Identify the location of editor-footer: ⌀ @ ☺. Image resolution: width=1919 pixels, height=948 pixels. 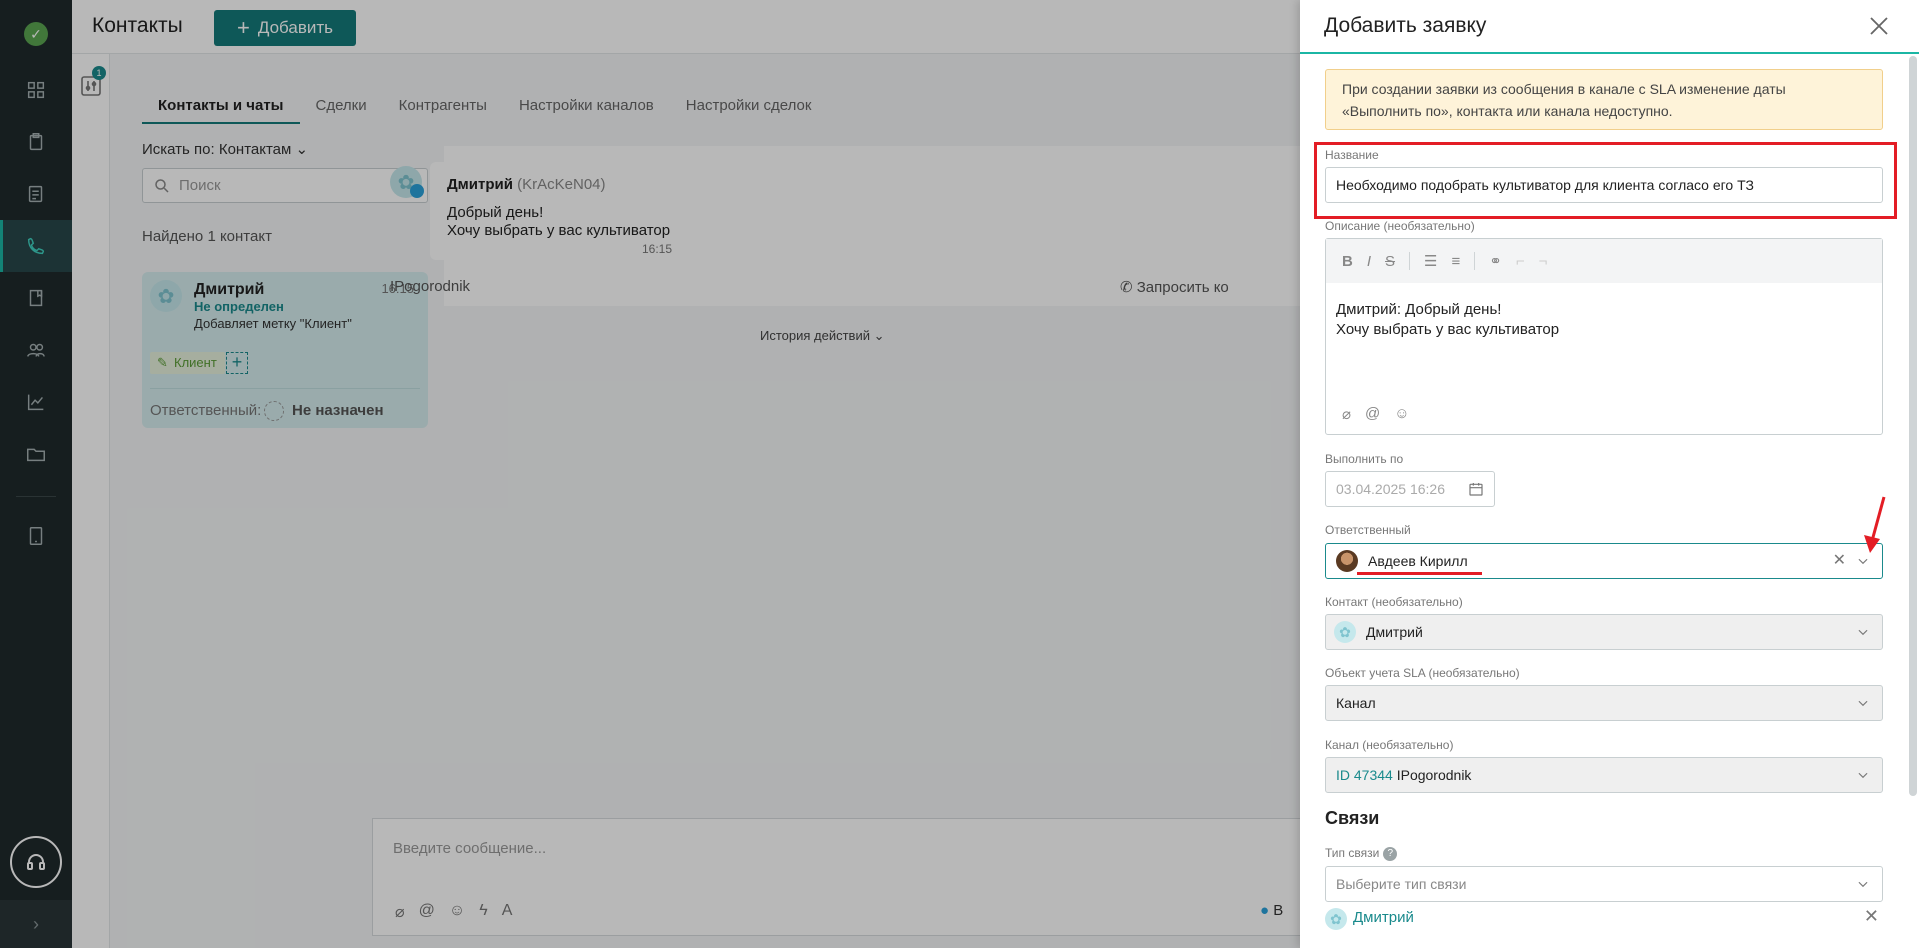
(1376, 414).